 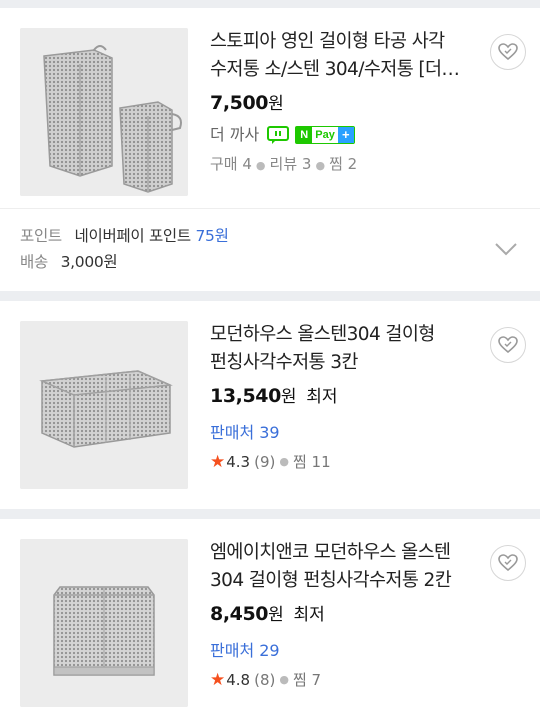 What do you see at coordinates (291, 164) in the screenshot?
I see `review-count: 리뷰 3` at bounding box center [291, 164].